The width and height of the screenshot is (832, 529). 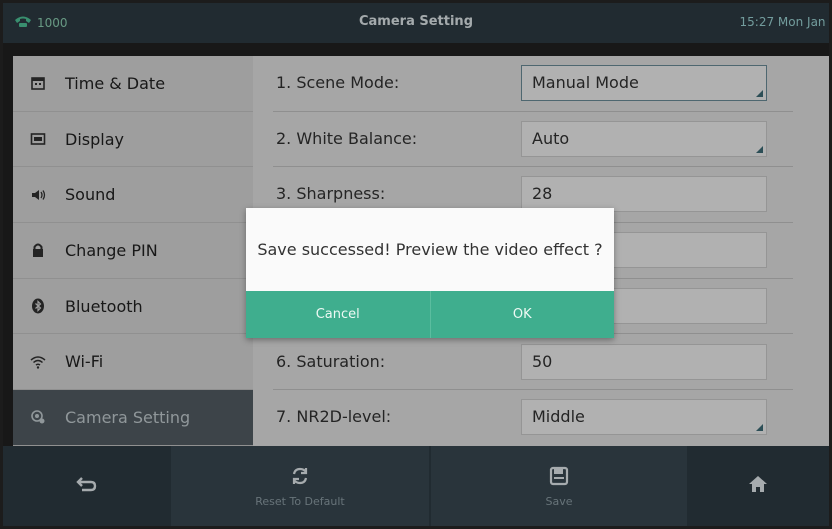 I want to click on dialog-buttons: Cancel OK, so click(x=430, y=314).